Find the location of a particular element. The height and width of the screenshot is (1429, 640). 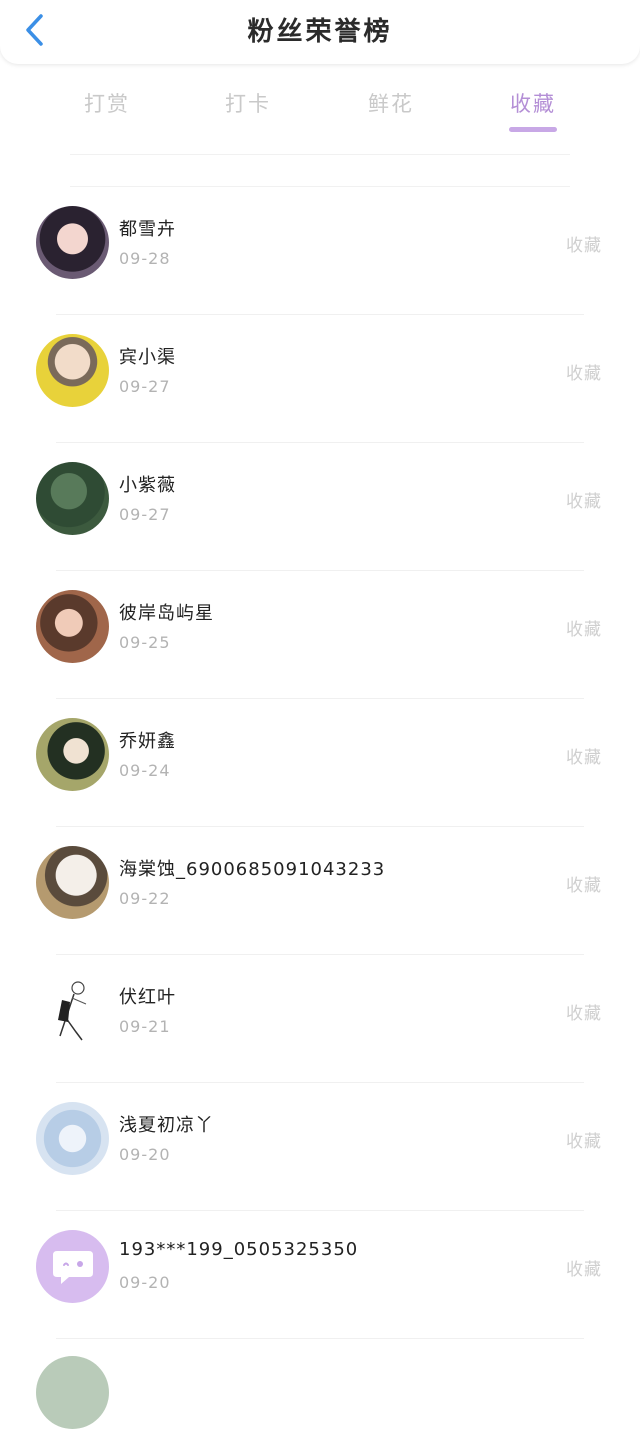

tab-favorites: 收藏 is located at coordinates (533, 103).